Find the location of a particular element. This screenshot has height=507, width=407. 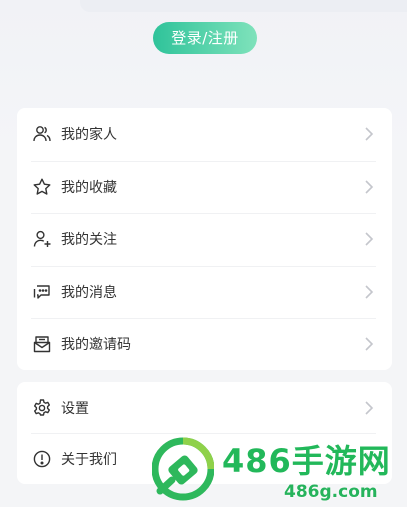

profile-strip is located at coordinates (243, 6).